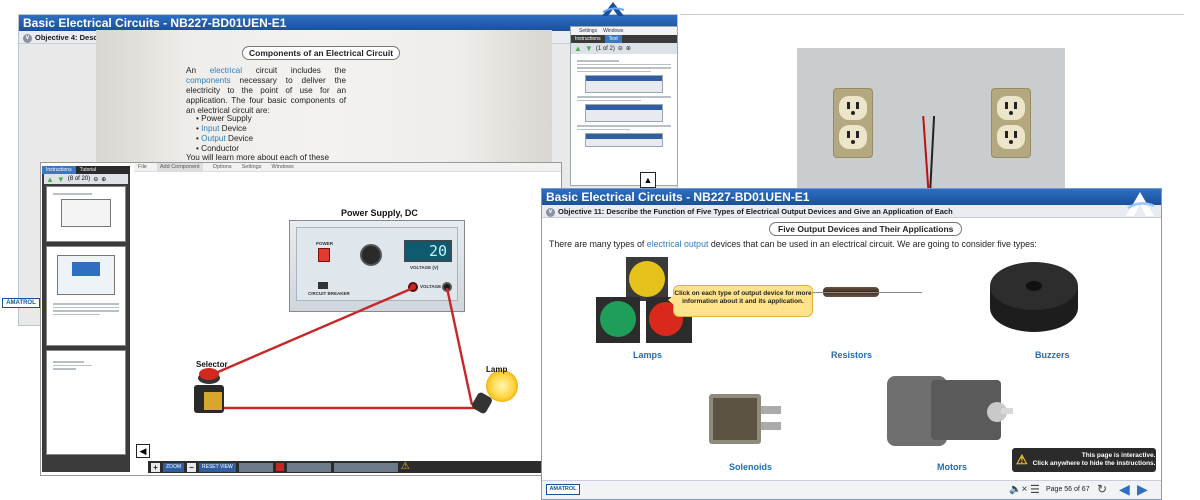 The height and width of the screenshot is (500, 1200). What do you see at coordinates (1052, 355) in the screenshot?
I see `device-label-buzzers: Buzzers` at bounding box center [1052, 355].